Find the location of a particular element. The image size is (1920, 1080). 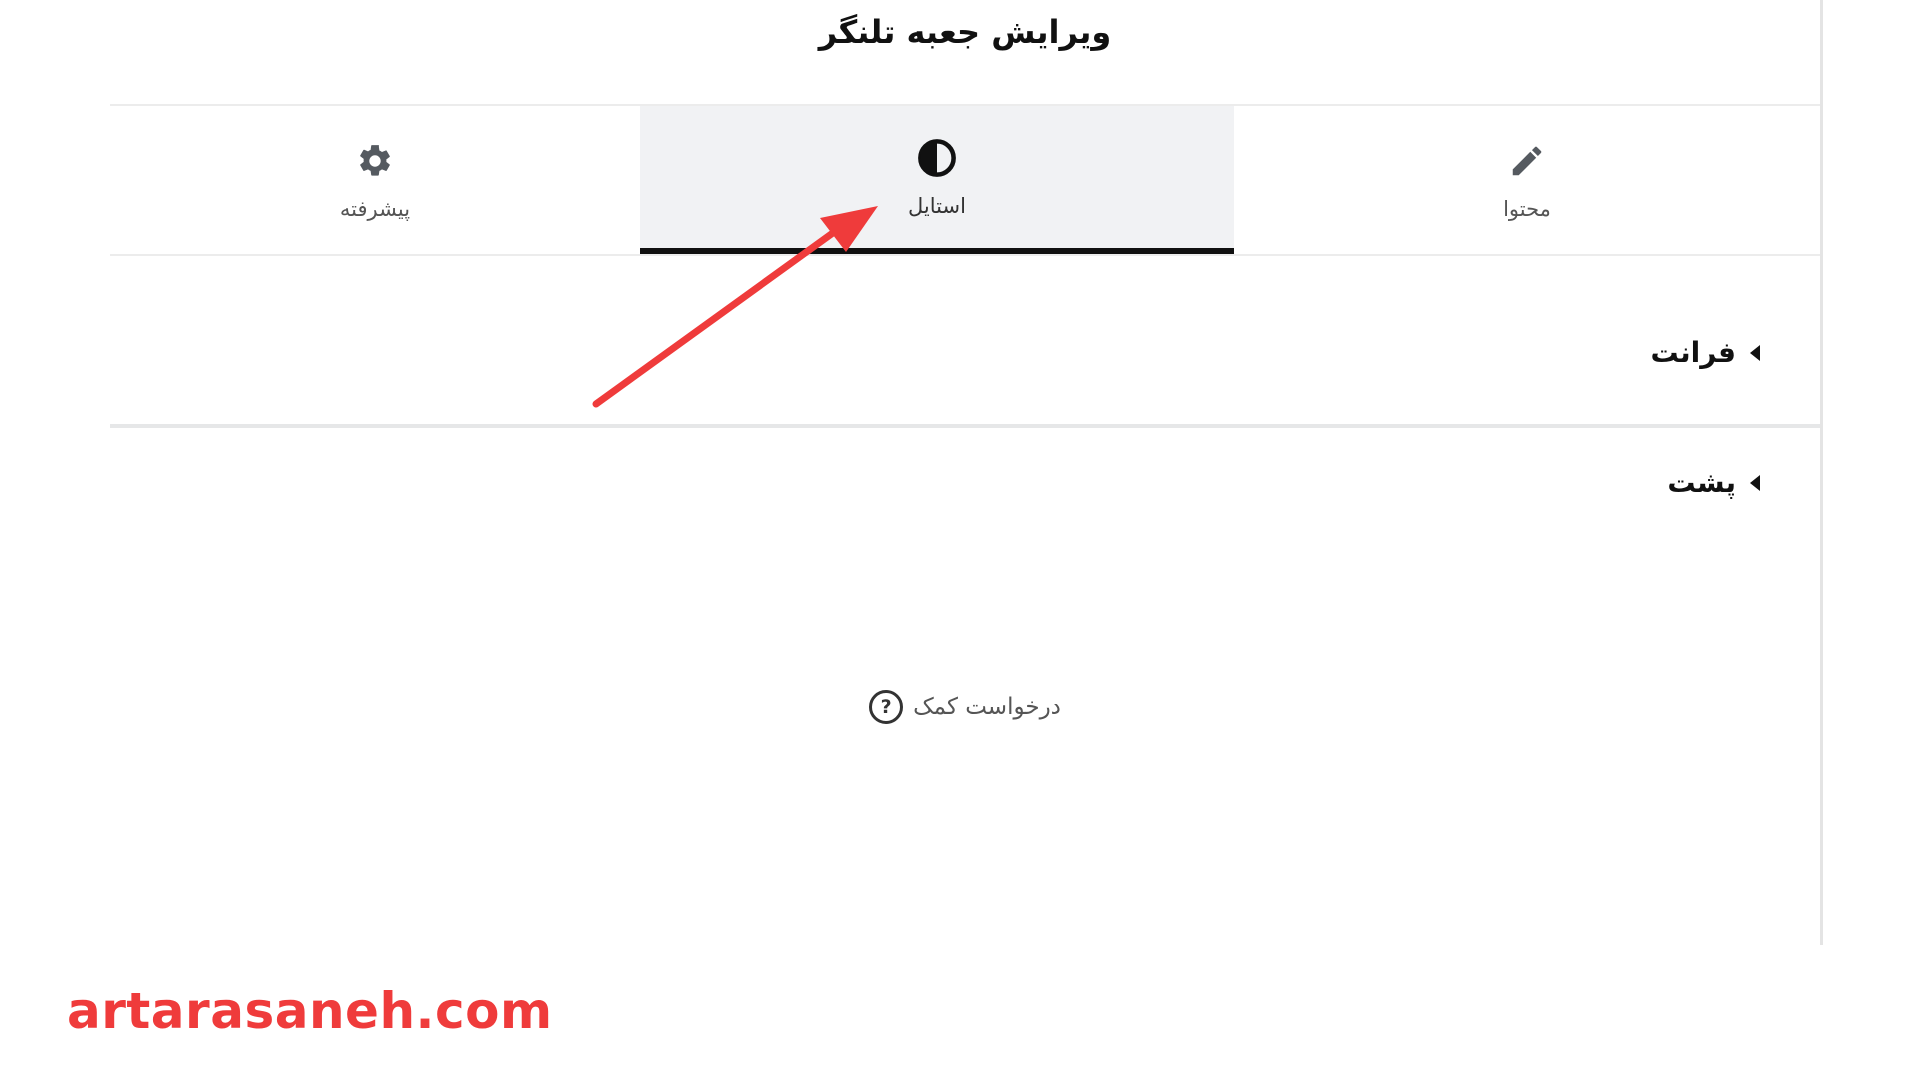

question-circle-icon: ? is located at coordinates (886, 707).